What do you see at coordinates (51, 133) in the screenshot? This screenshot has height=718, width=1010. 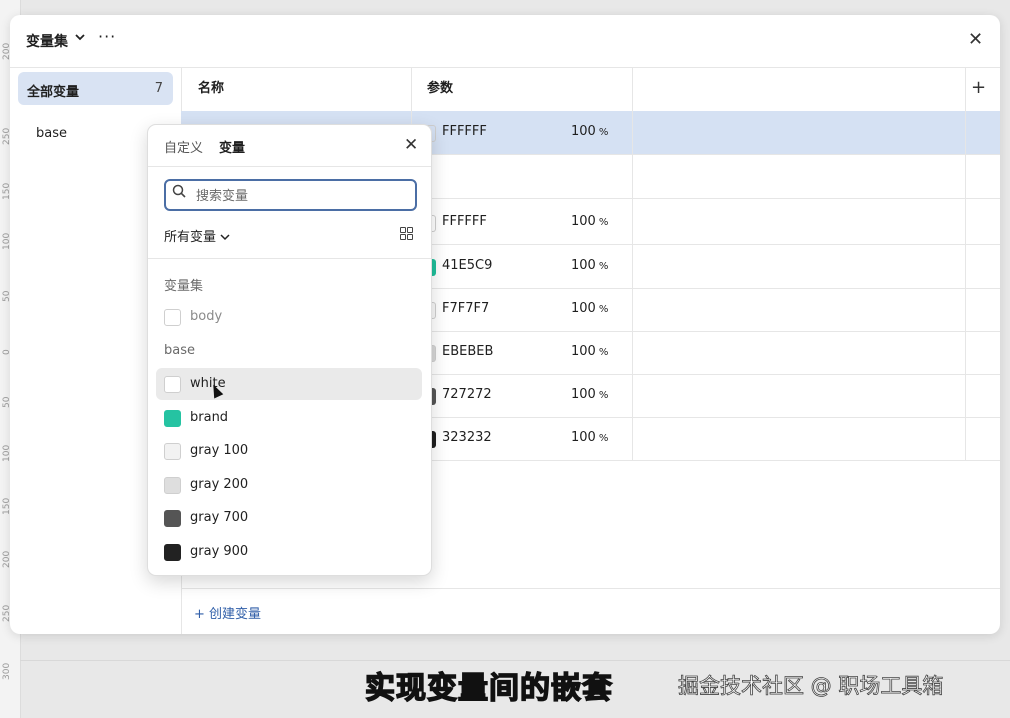 I see `sidebar-item-base: base` at bounding box center [51, 133].